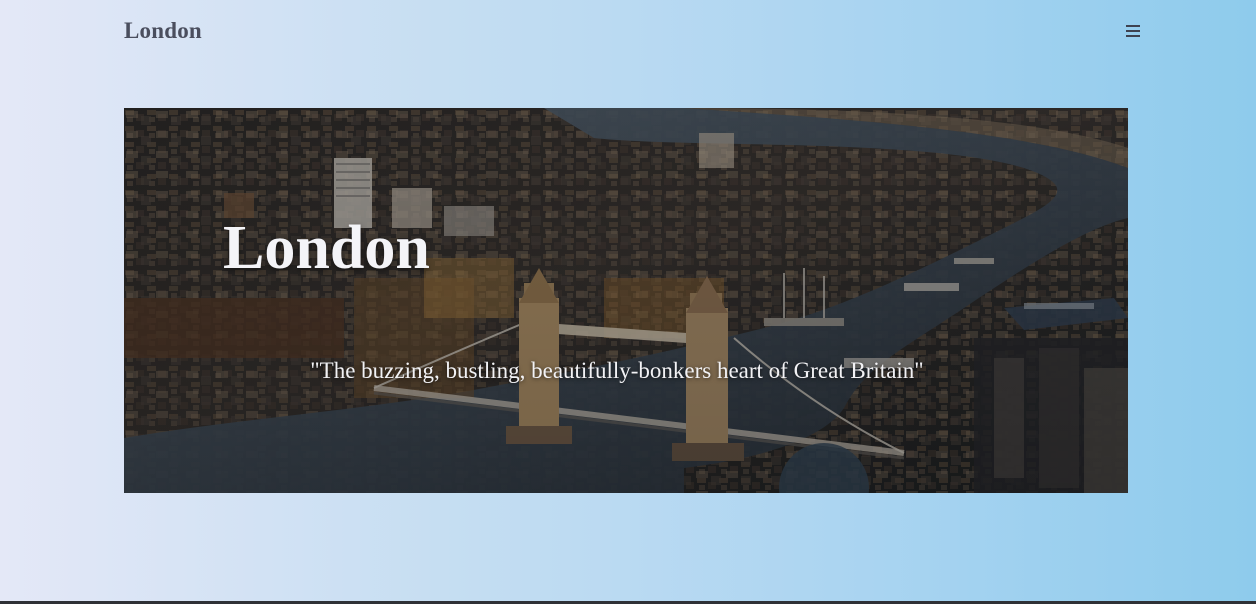  I want to click on hero-title: London, so click(326, 248).